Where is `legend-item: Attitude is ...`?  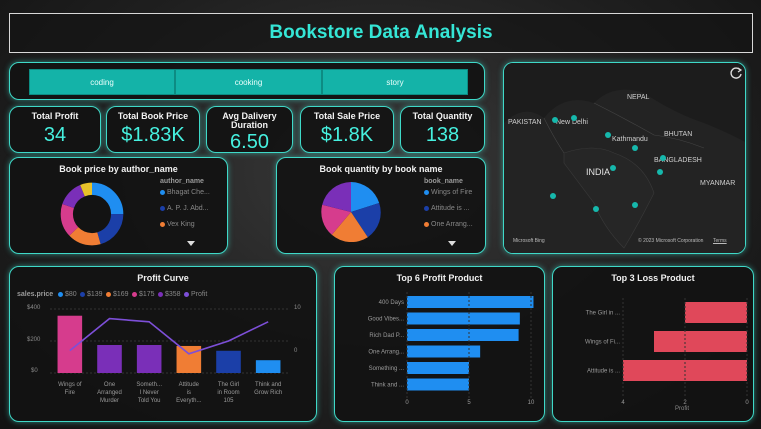 legend-item: Attitude is ... is located at coordinates (447, 208).